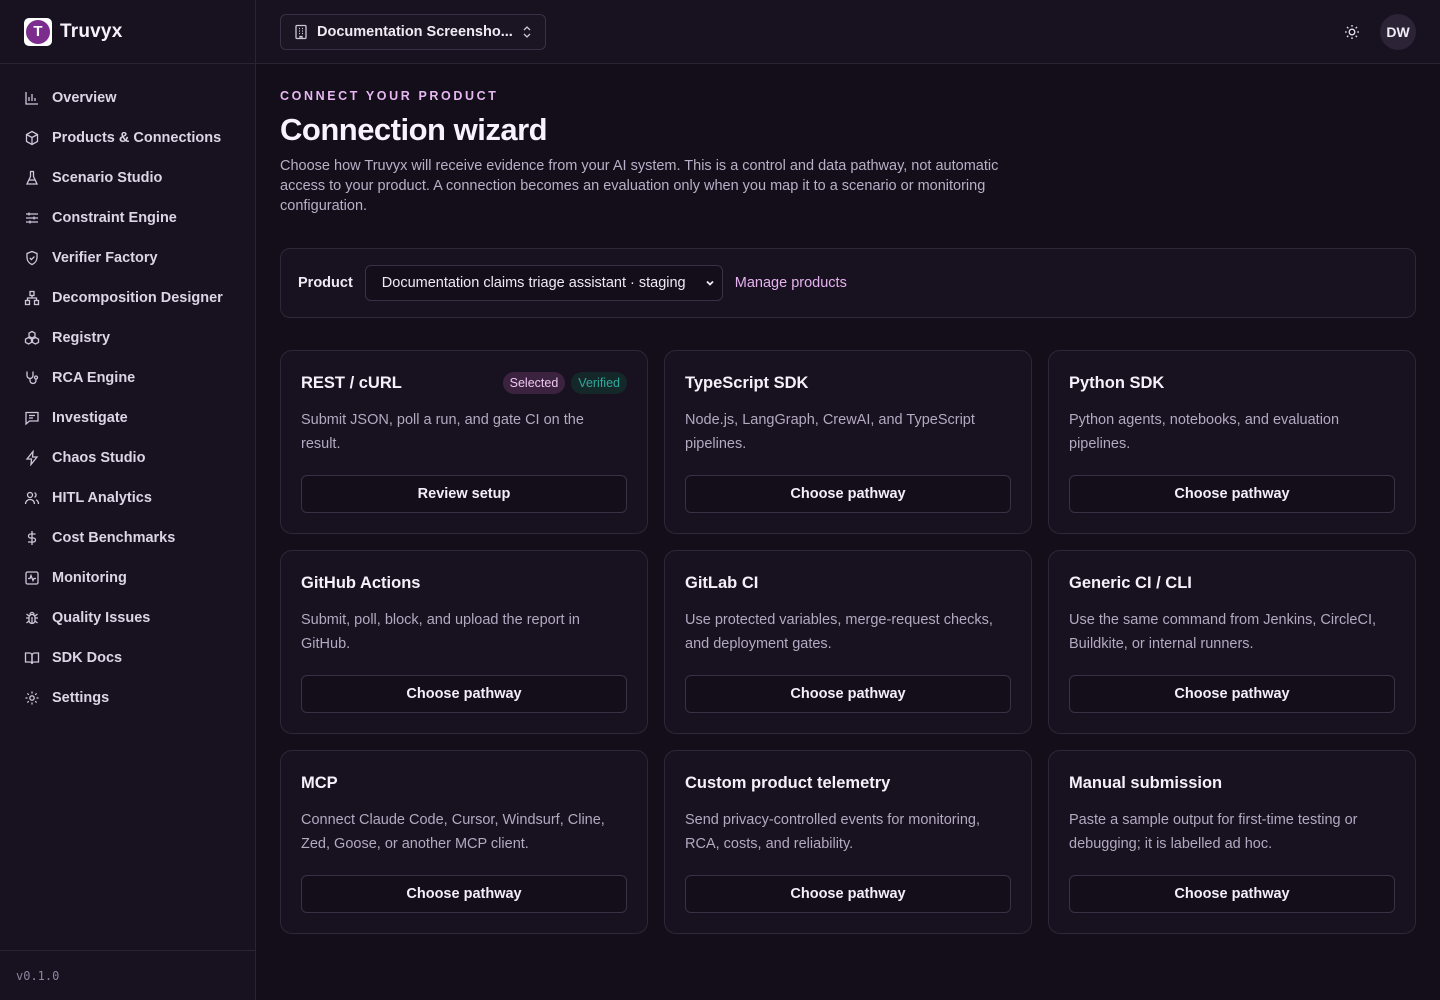 This screenshot has height=1000, width=1440. I want to click on zap-icon, so click(32, 458).